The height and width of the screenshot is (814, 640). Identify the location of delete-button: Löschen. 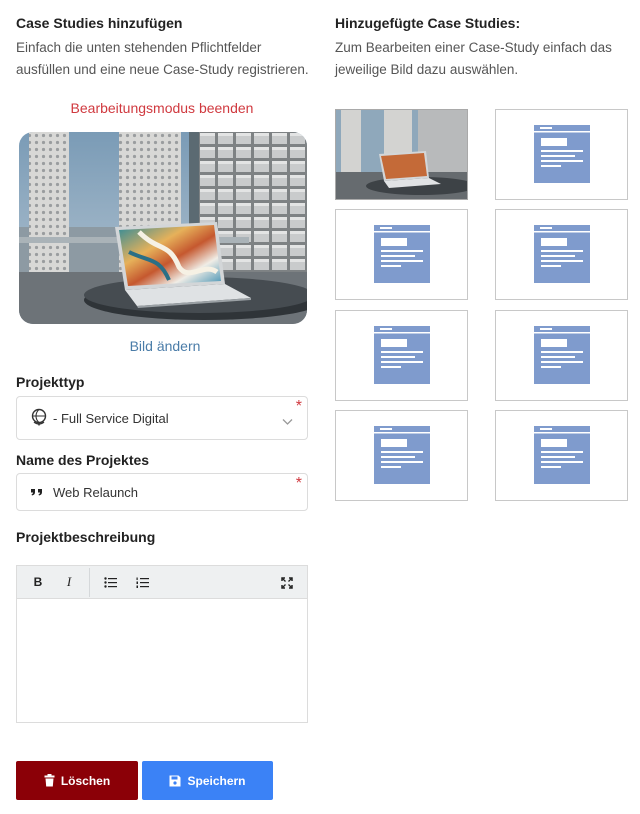
(77, 780).